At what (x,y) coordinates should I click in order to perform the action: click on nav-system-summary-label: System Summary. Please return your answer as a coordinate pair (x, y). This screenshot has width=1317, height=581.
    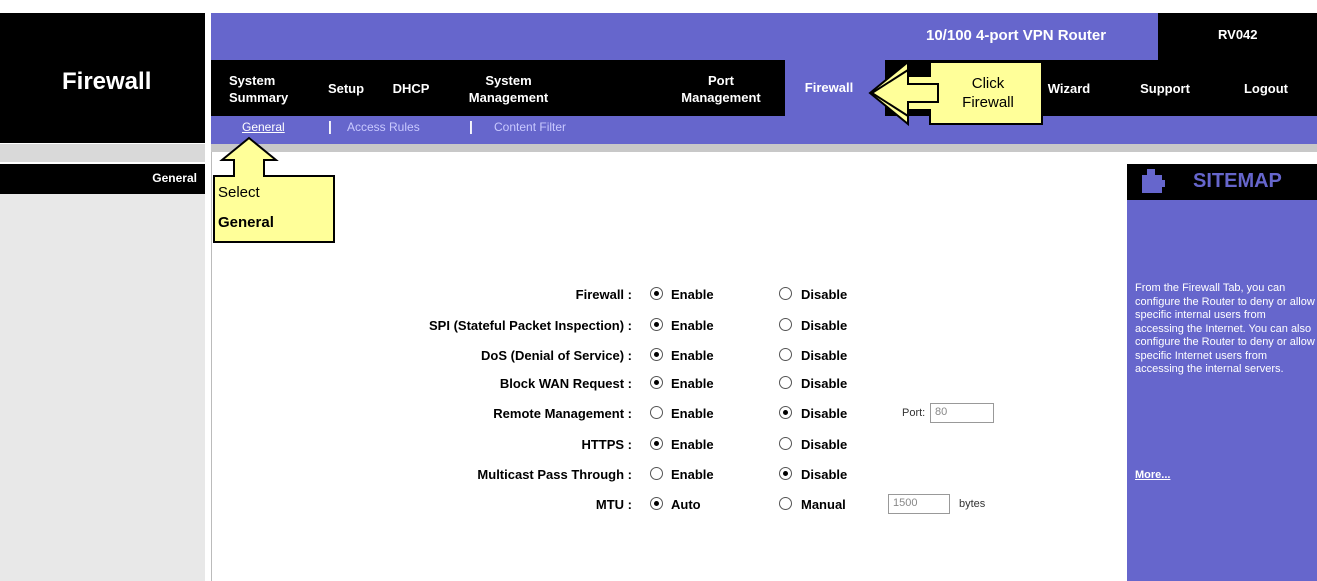
    Looking at the image, I should click on (259, 89).